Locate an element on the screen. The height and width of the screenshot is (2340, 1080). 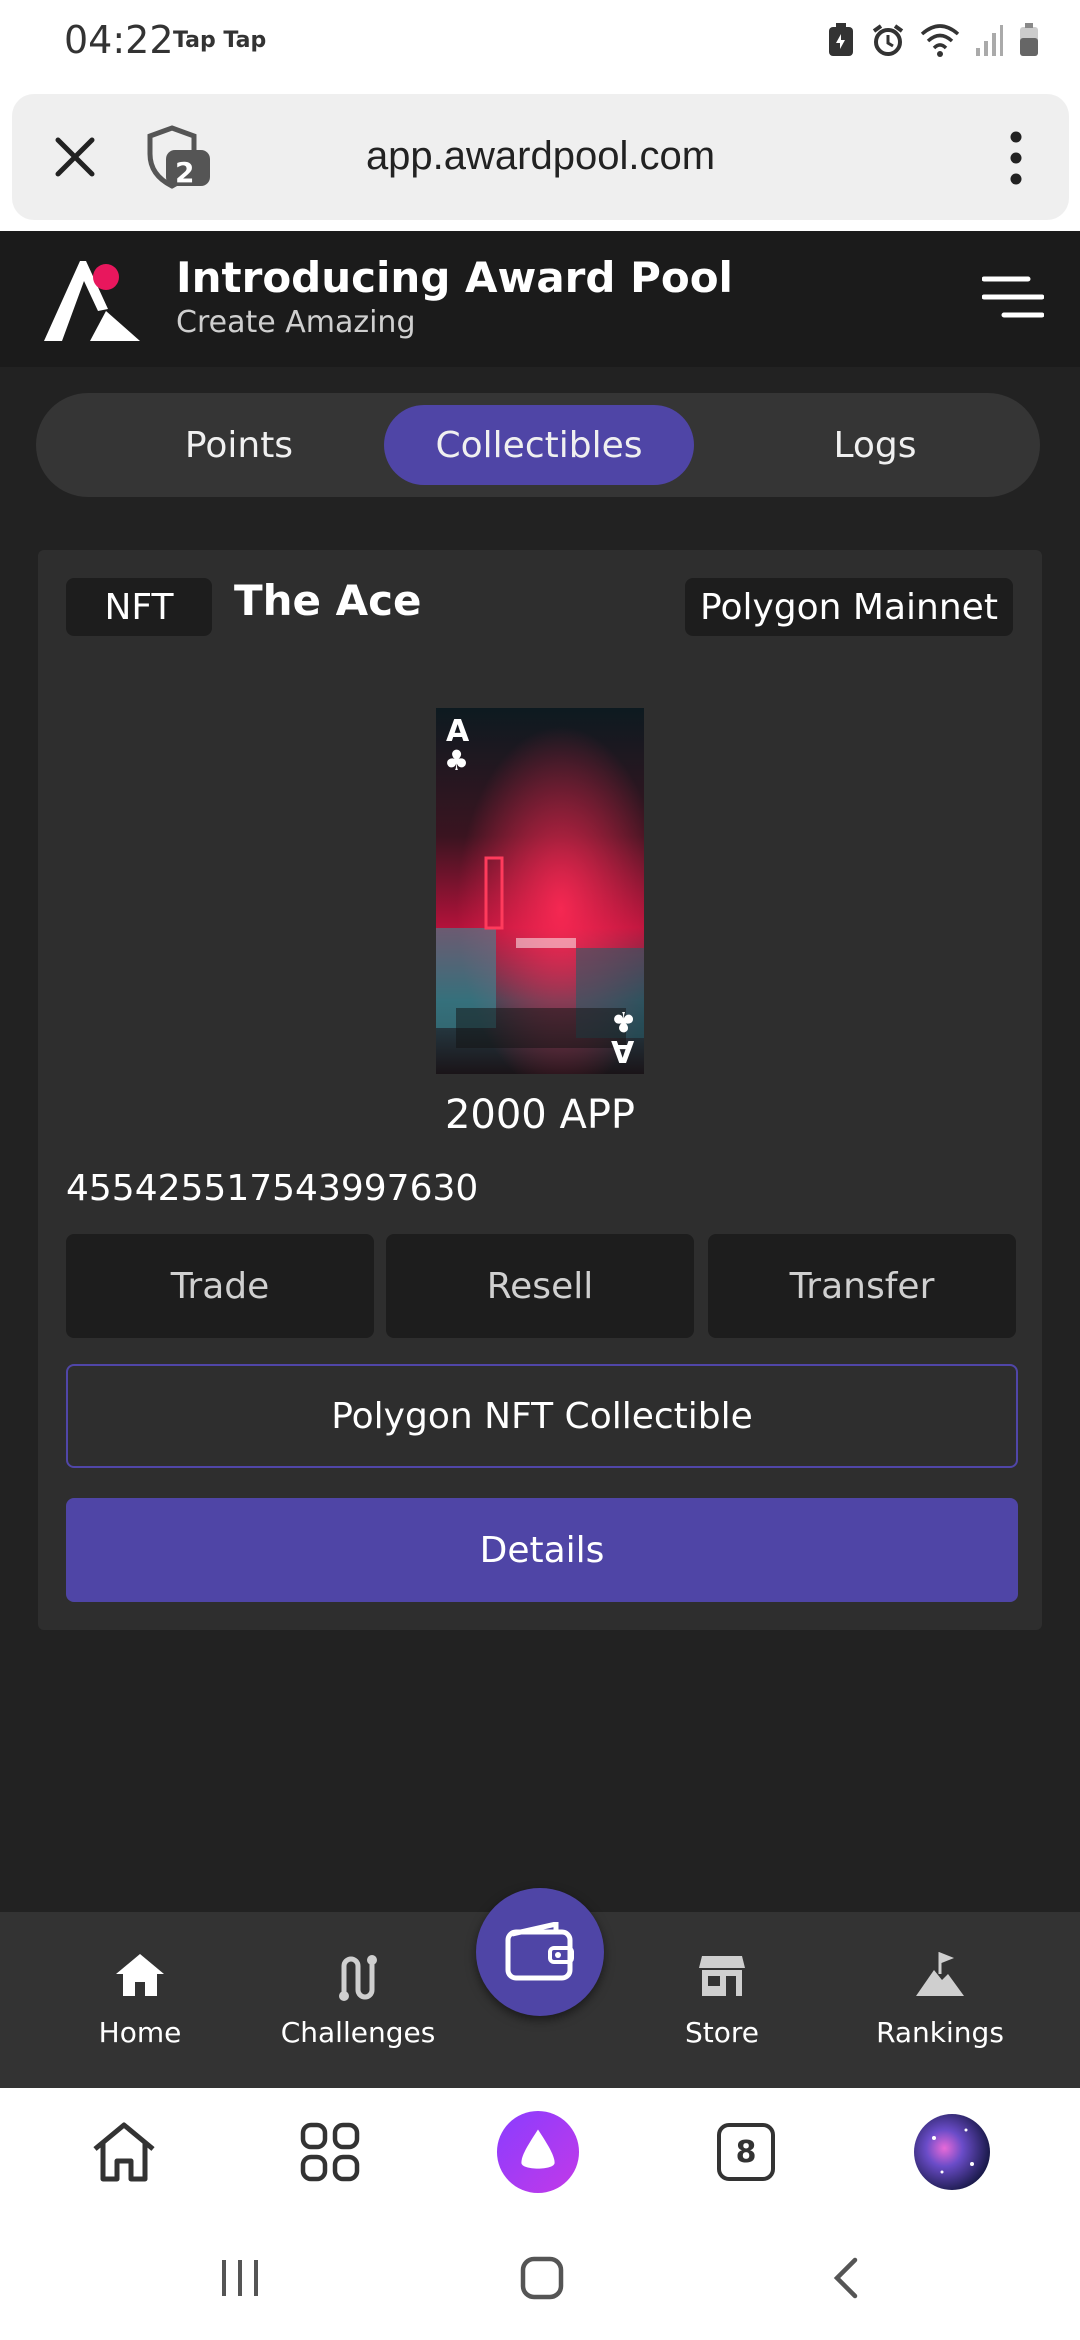
grid-icon is located at coordinates (330, 2152).